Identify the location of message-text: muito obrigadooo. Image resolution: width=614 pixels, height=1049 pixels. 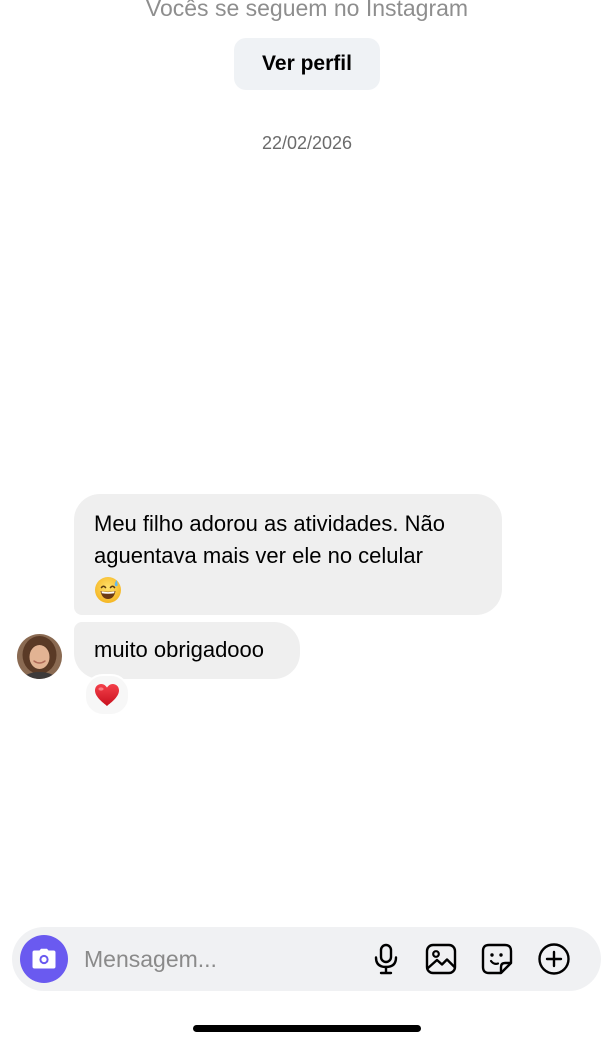
(179, 649).